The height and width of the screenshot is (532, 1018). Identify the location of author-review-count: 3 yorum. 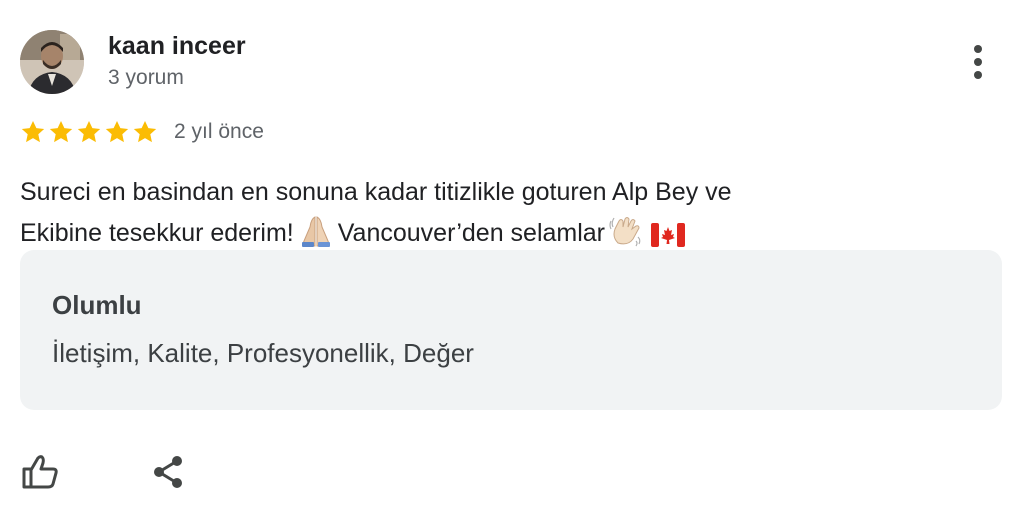
(146, 77).